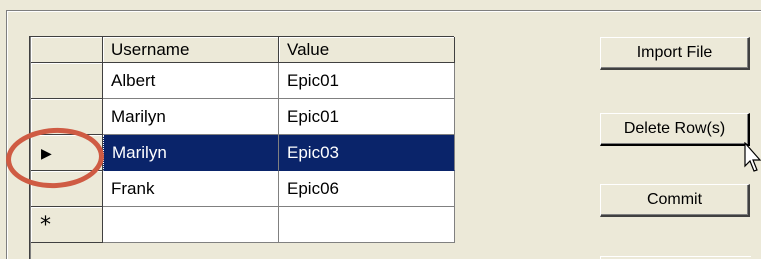 The width and height of the screenshot is (761, 259). What do you see at coordinates (367, 50) in the screenshot?
I see `column-header-value: Value` at bounding box center [367, 50].